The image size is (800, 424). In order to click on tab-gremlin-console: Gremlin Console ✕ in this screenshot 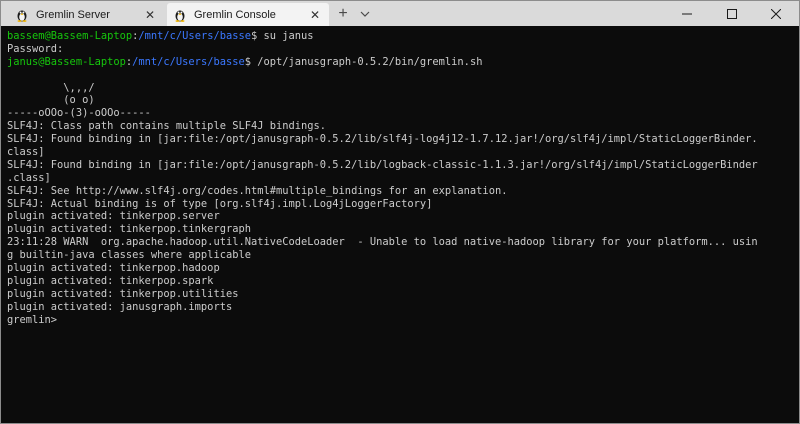, I will do `click(248, 14)`.